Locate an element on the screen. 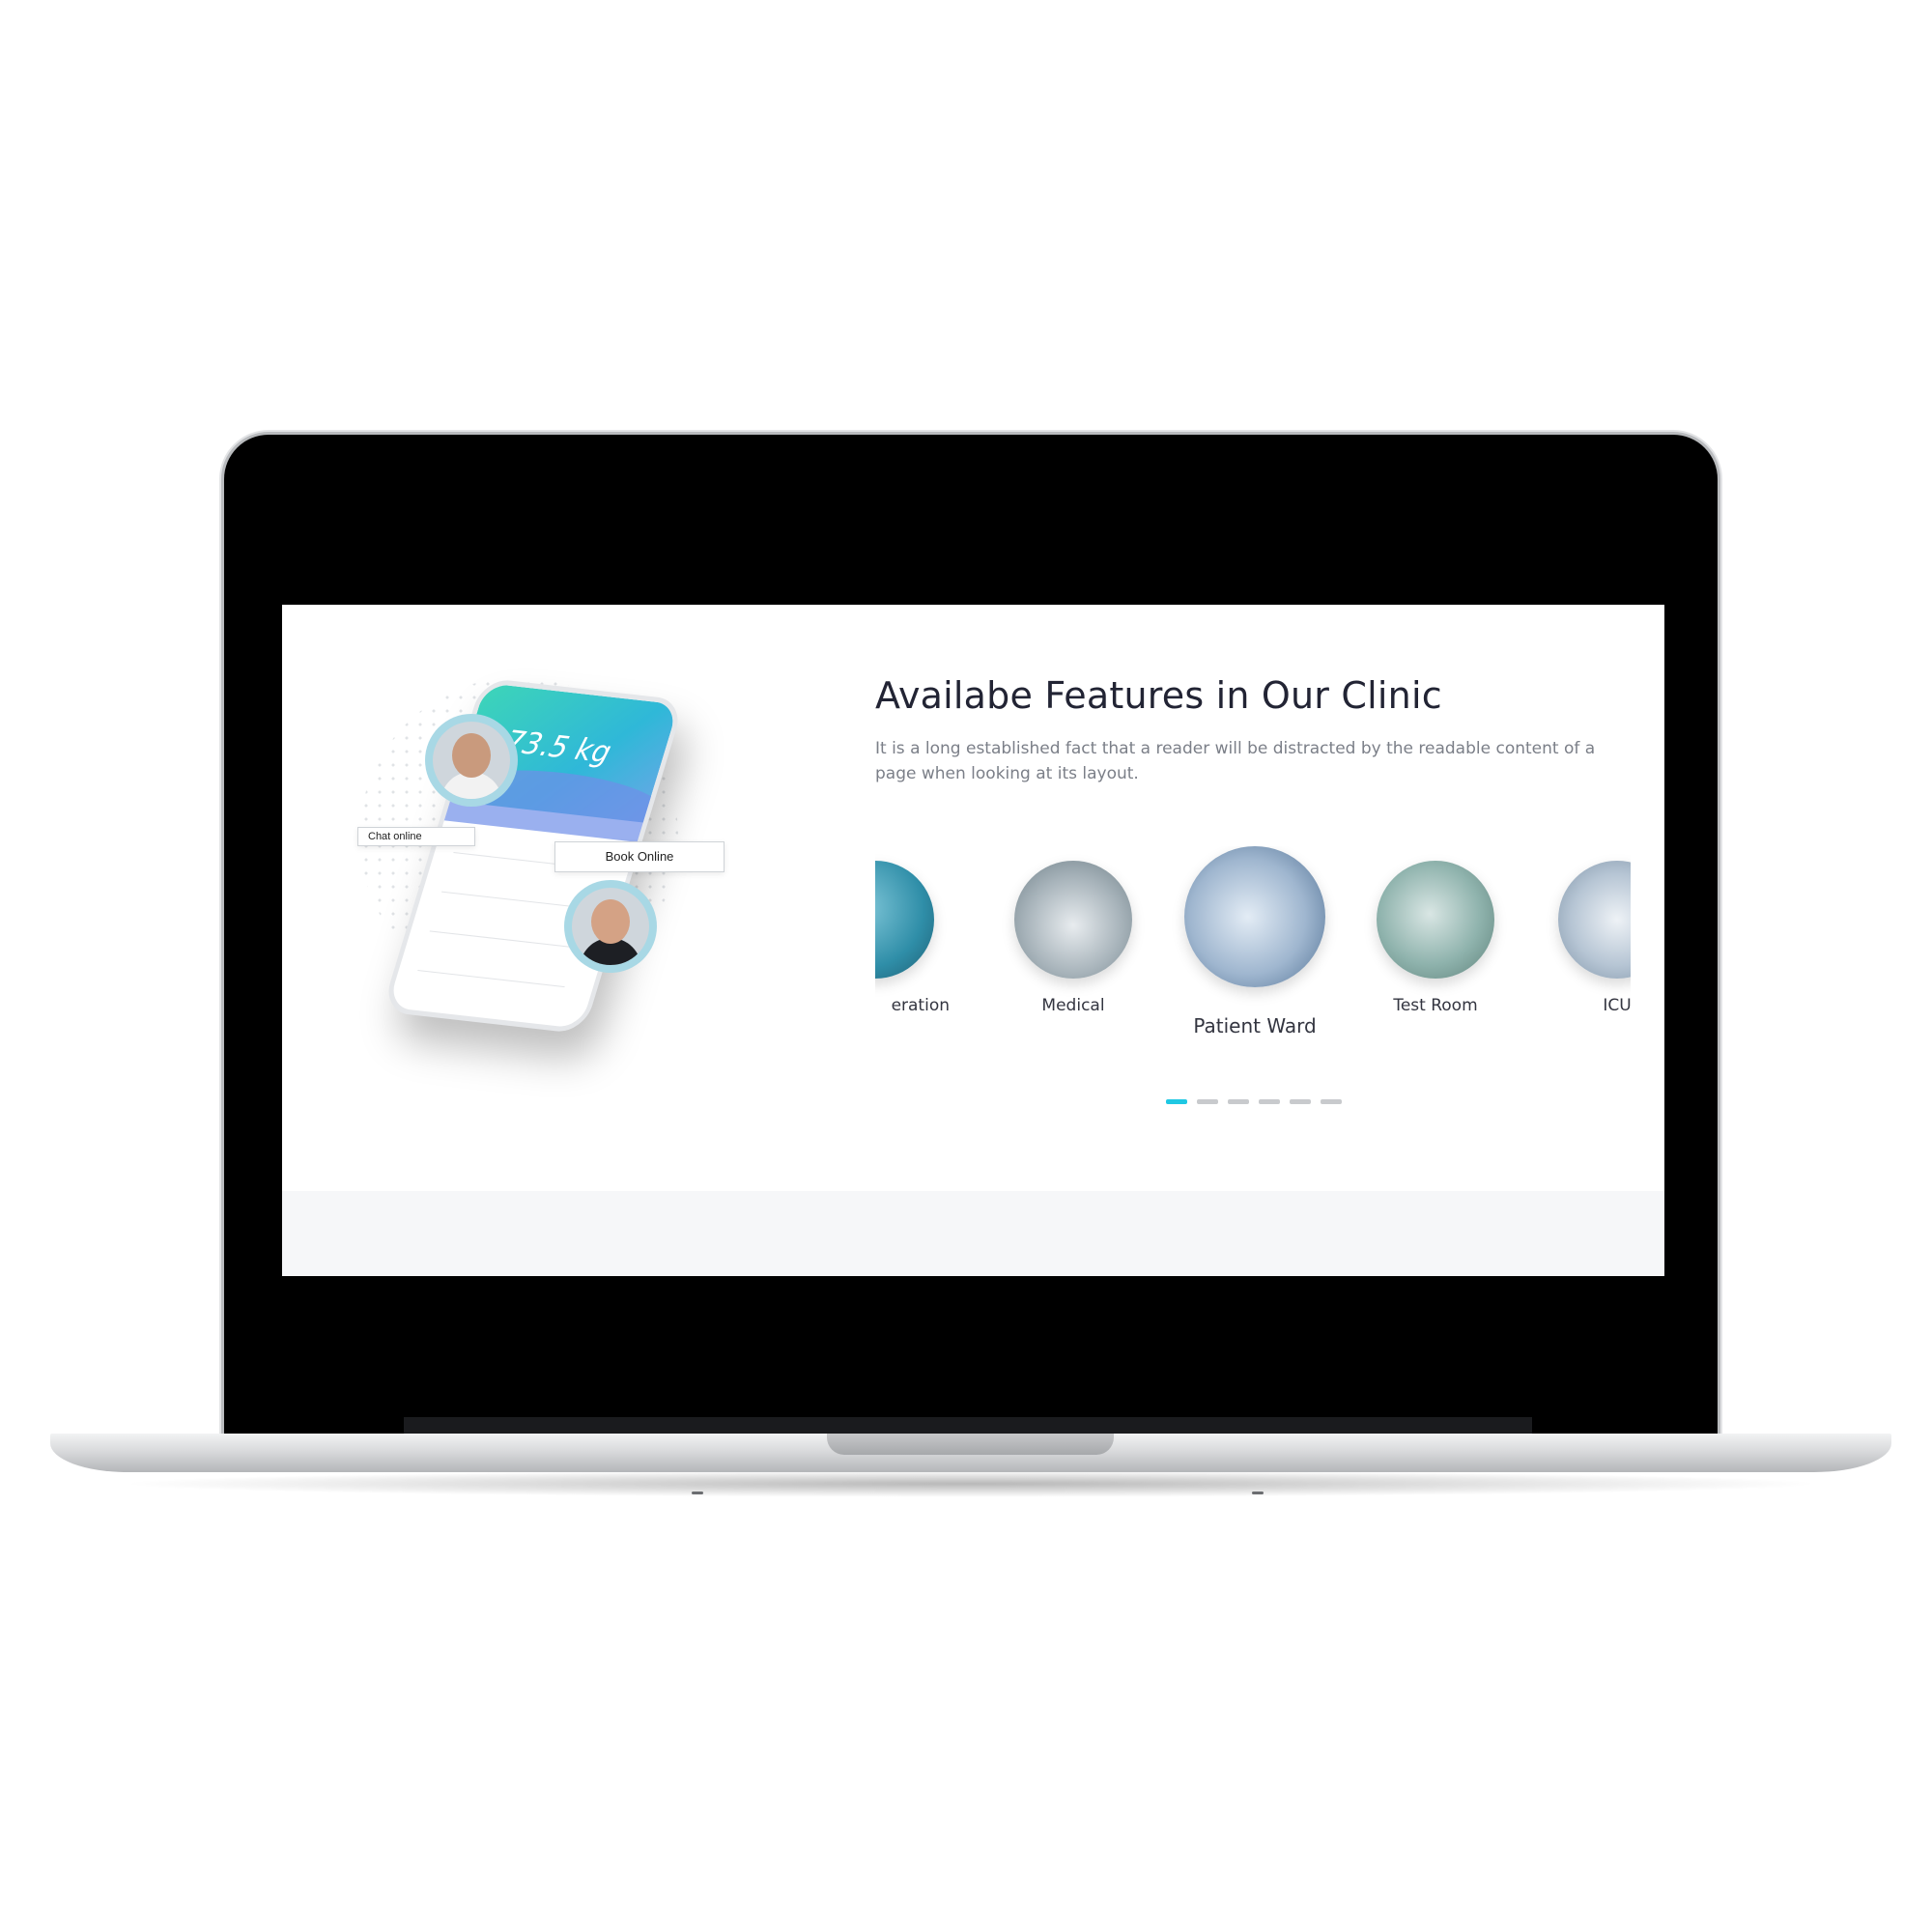  operation-photo-icon is located at coordinates (904, 920).